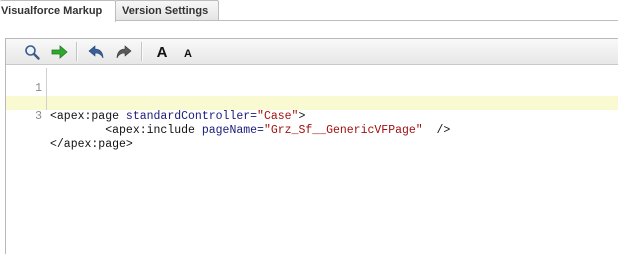 Image resolution: width=618 pixels, height=255 pixels. I want to click on font-increase-button: A, so click(162, 52).